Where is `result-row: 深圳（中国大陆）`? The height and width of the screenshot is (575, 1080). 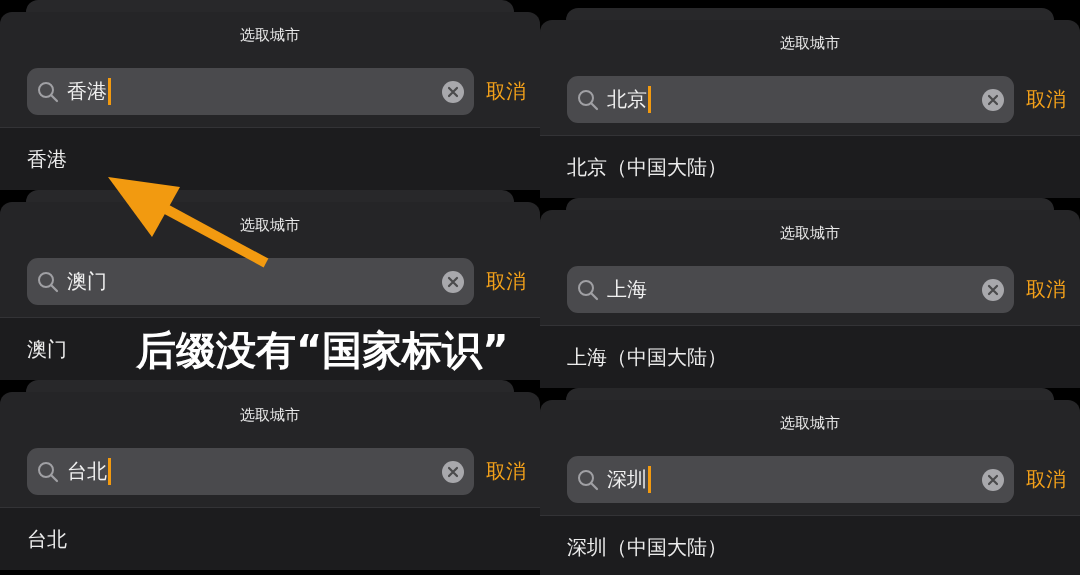
result-row: 深圳（中国大陆） is located at coordinates (810, 545).